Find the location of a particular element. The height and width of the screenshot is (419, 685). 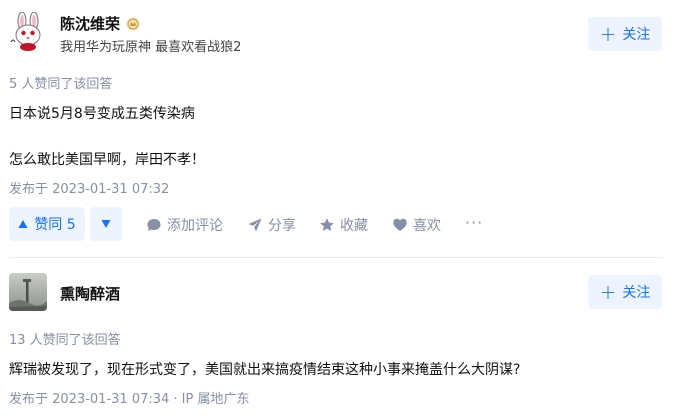

publish-time: 发布于 2023-01-31 07:32 is located at coordinates (89, 187).